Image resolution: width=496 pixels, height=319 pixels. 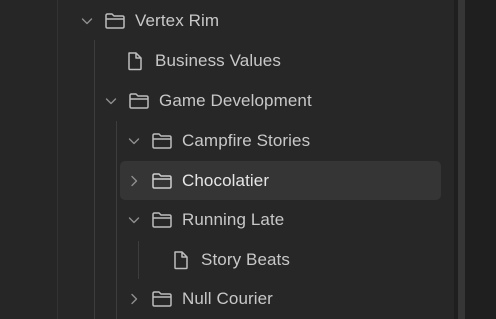 What do you see at coordinates (280, 180) in the screenshot?
I see `tree-item-chocolatier: Chocolatier` at bounding box center [280, 180].